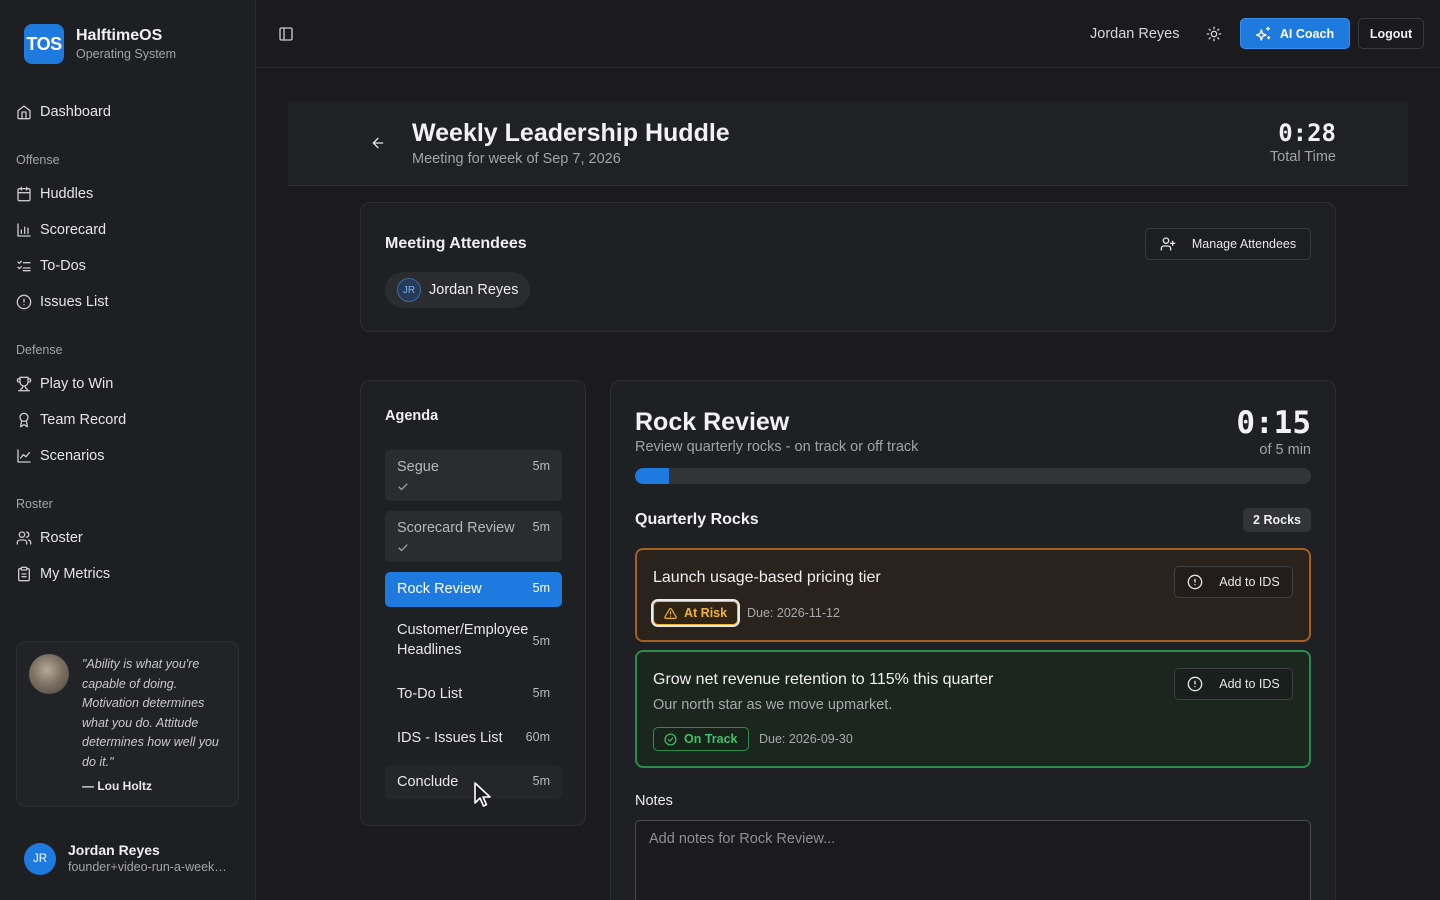 This screenshot has height=900, width=1440. Describe the element at coordinates (128, 266) in the screenshot. I see `sidebar-item-todos: To-Dos` at that location.